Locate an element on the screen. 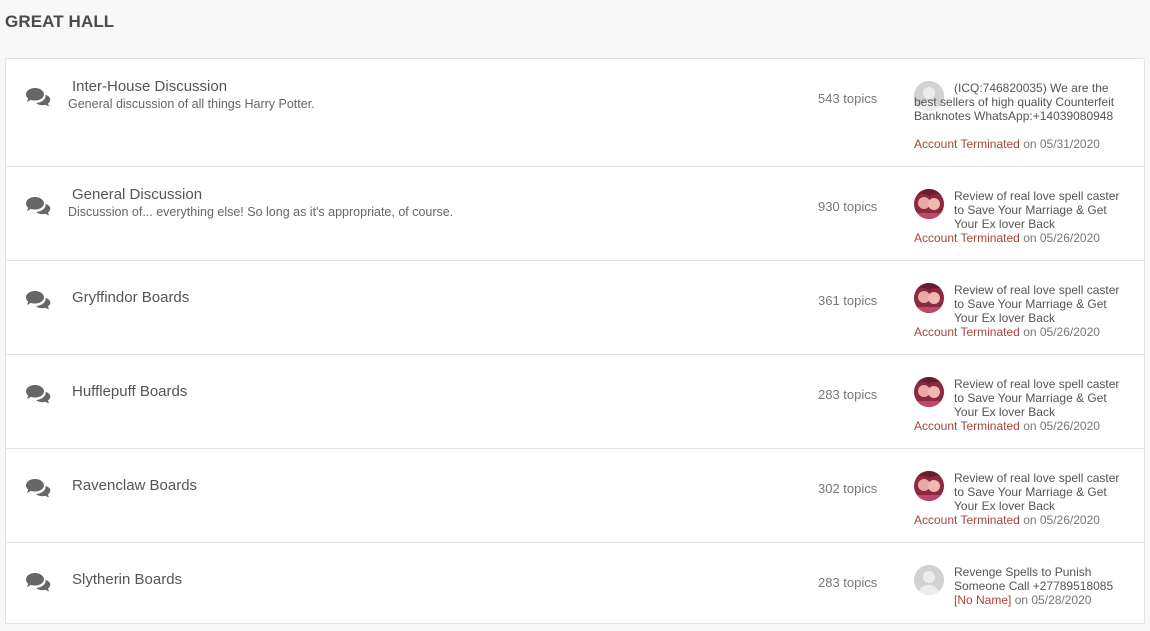 The image size is (1150, 631). topic-count: 930 topics is located at coordinates (848, 206).